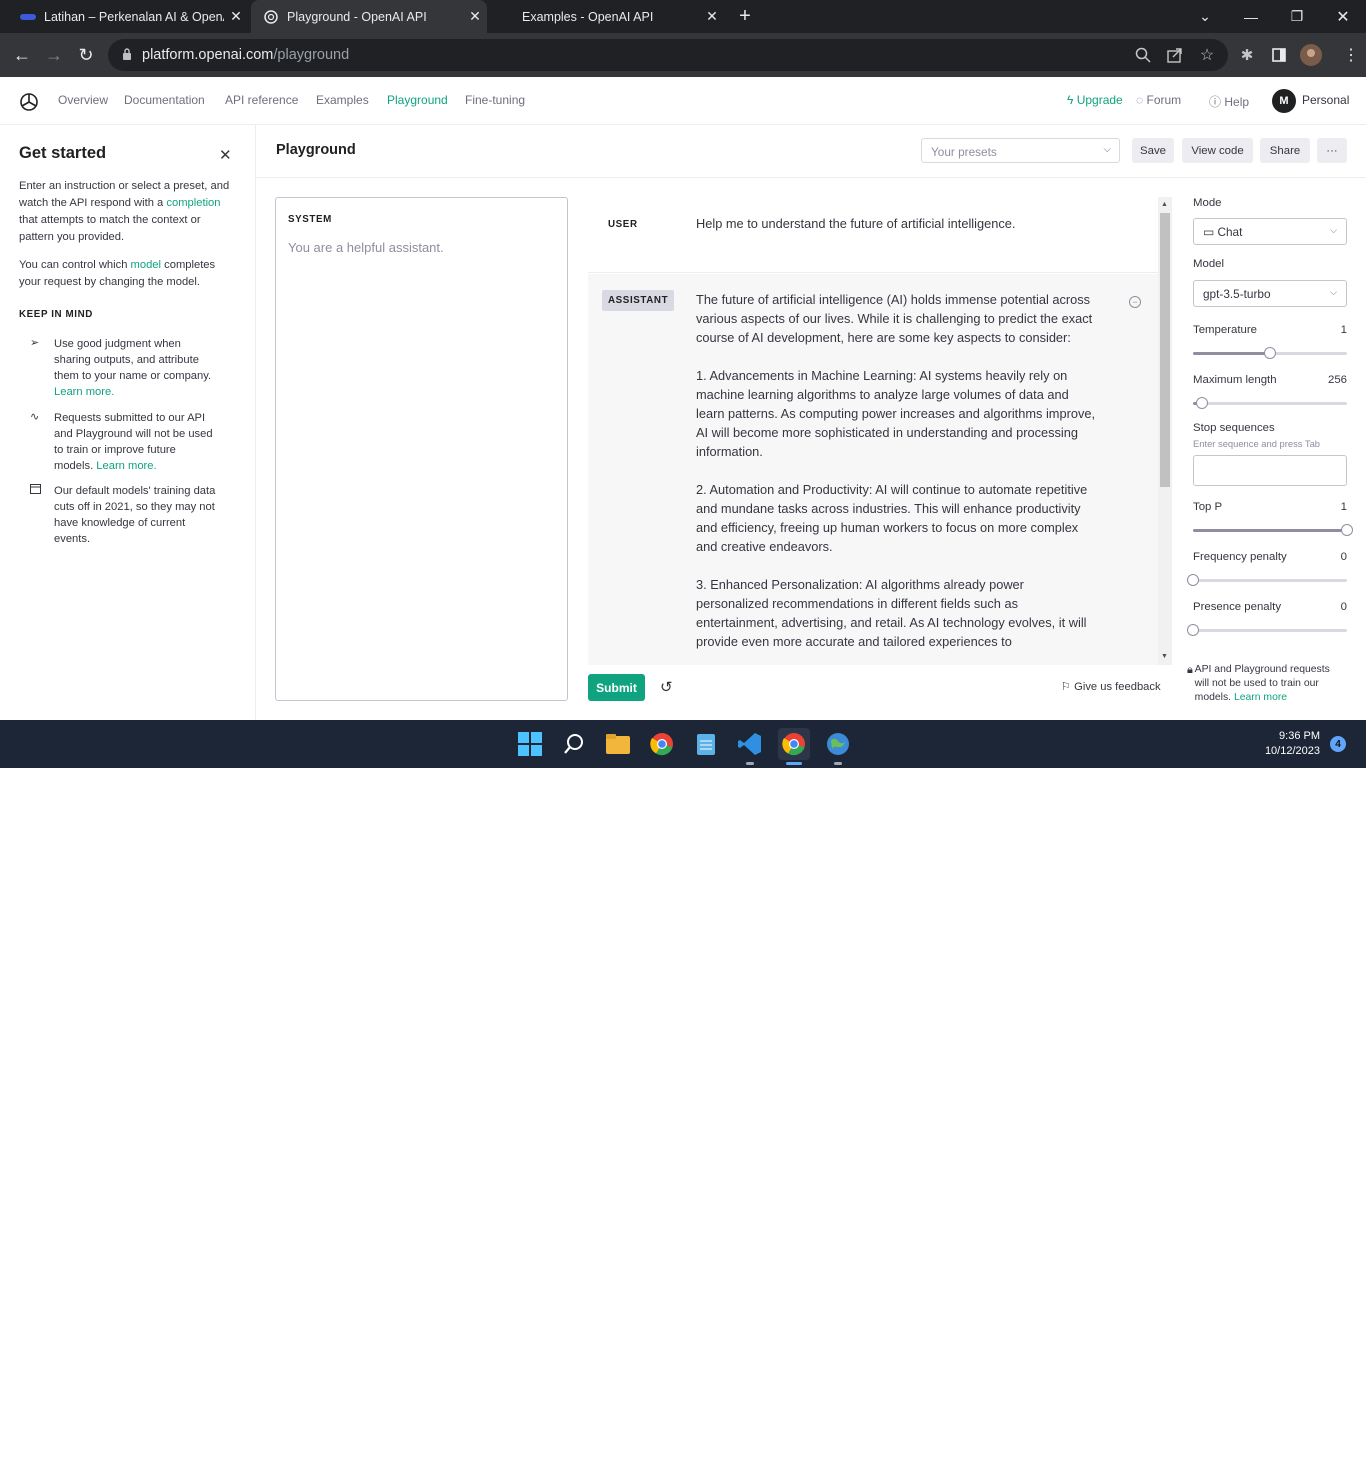 This screenshot has height=1474, width=1366. Describe the element at coordinates (574, 744) in the screenshot. I see `search-icon` at that location.